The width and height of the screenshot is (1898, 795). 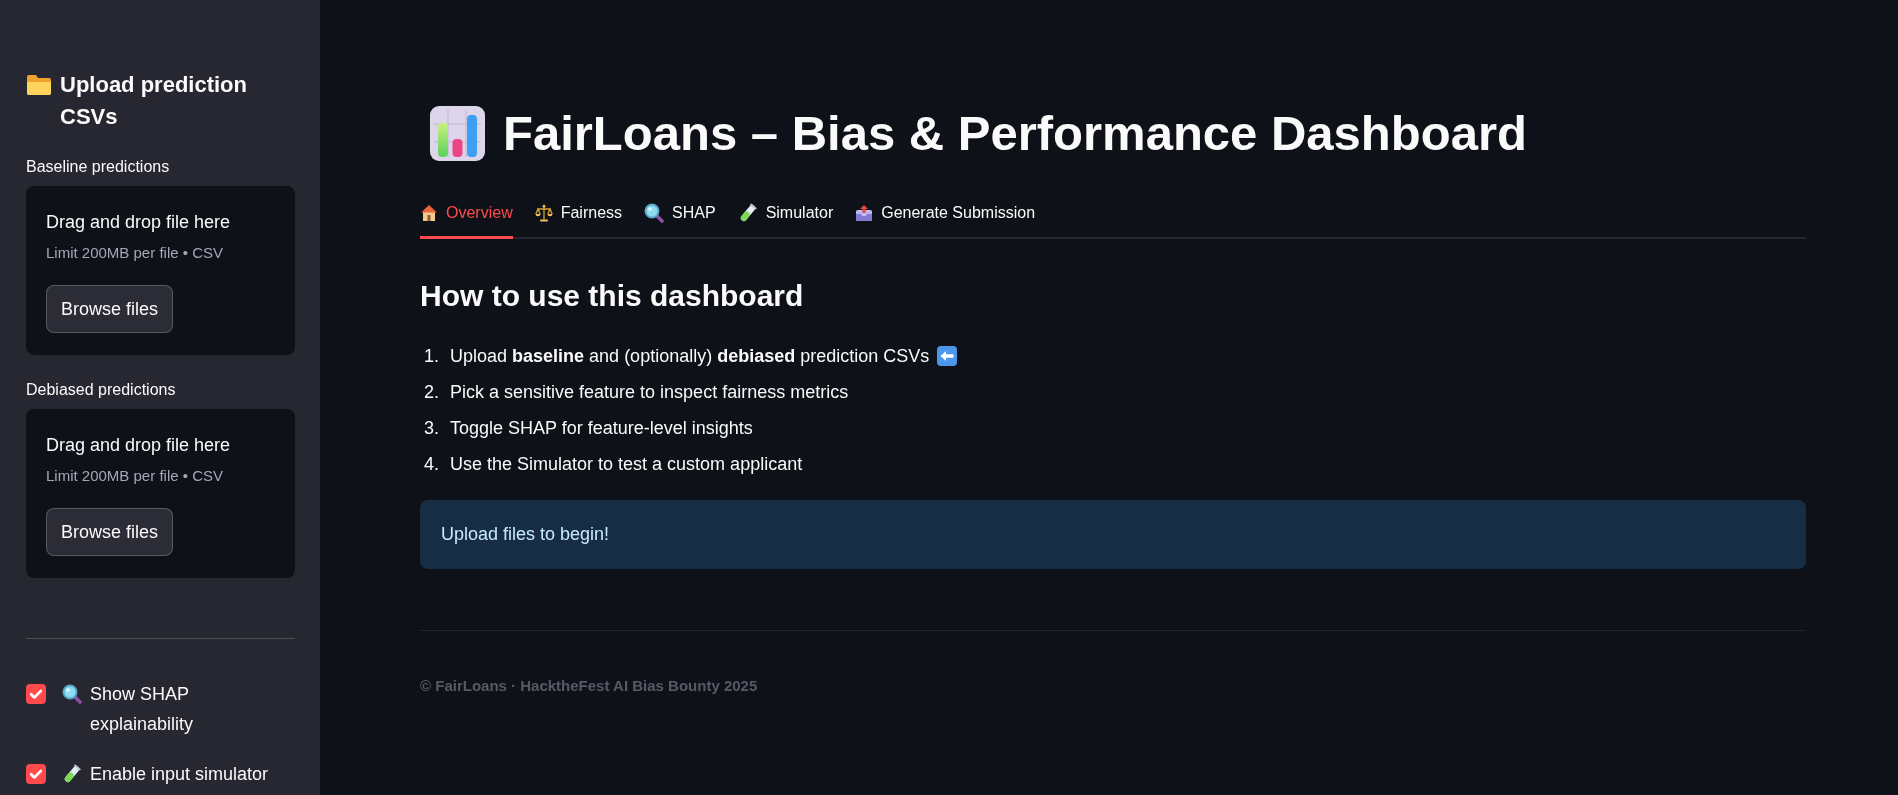 What do you see at coordinates (1015, 133) in the screenshot?
I see `page-title: FairLoans – Bias & Performance Dashboard` at bounding box center [1015, 133].